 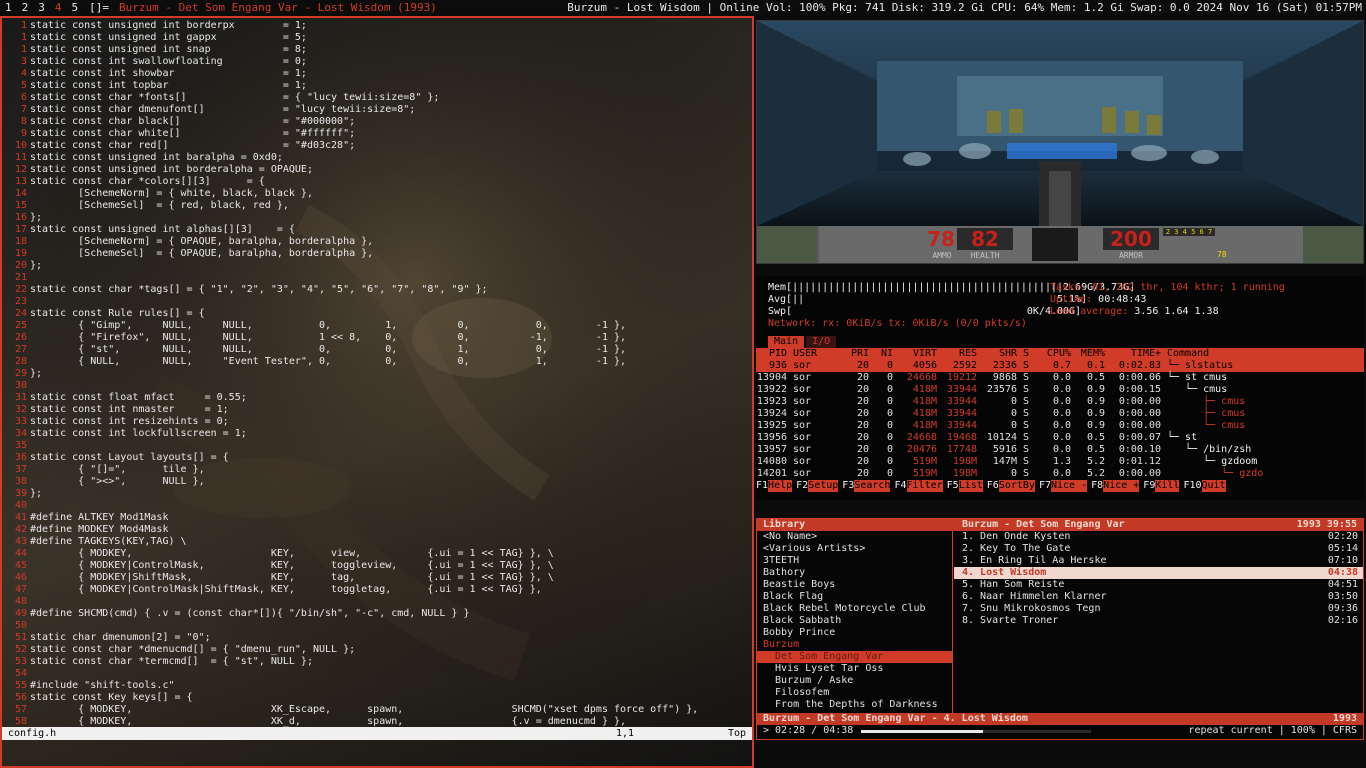 What do you see at coordinates (1054, 354) in the screenshot?
I see `column-header-cpu: CPU%` at bounding box center [1054, 354].